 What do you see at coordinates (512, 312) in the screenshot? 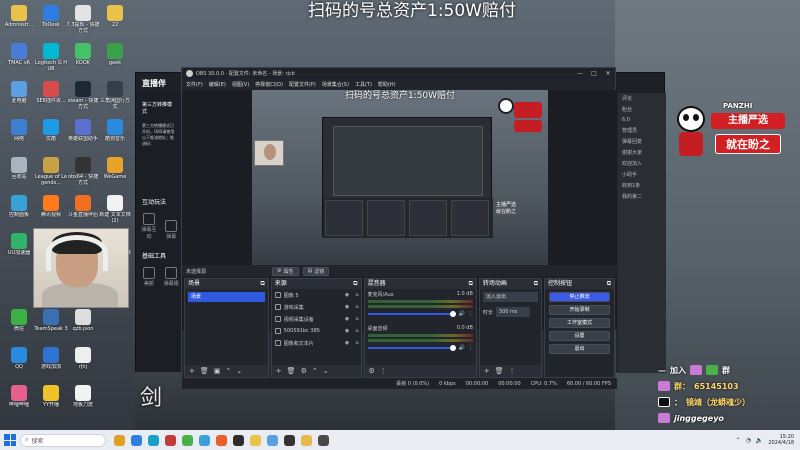
I see `duration-input: 300 ms` at bounding box center [512, 312].